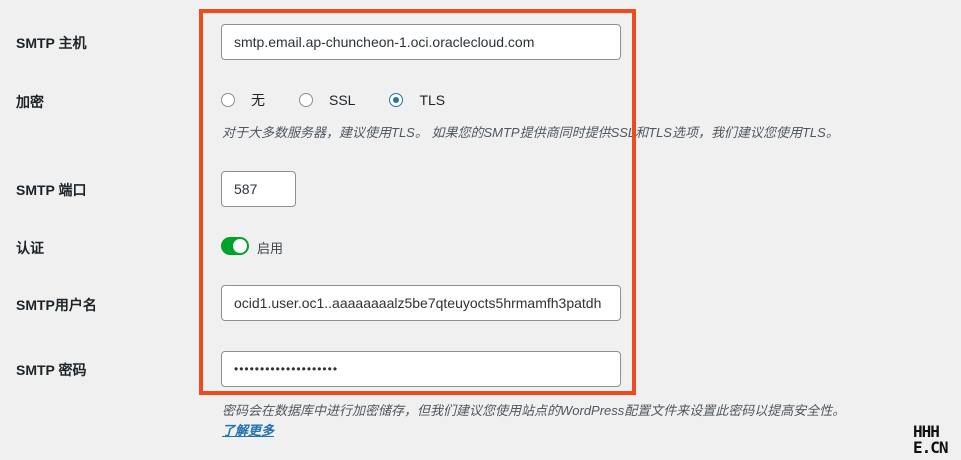 This screenshot has width=961, height=460. I want to click on toggle-knob, so click(240, 246).